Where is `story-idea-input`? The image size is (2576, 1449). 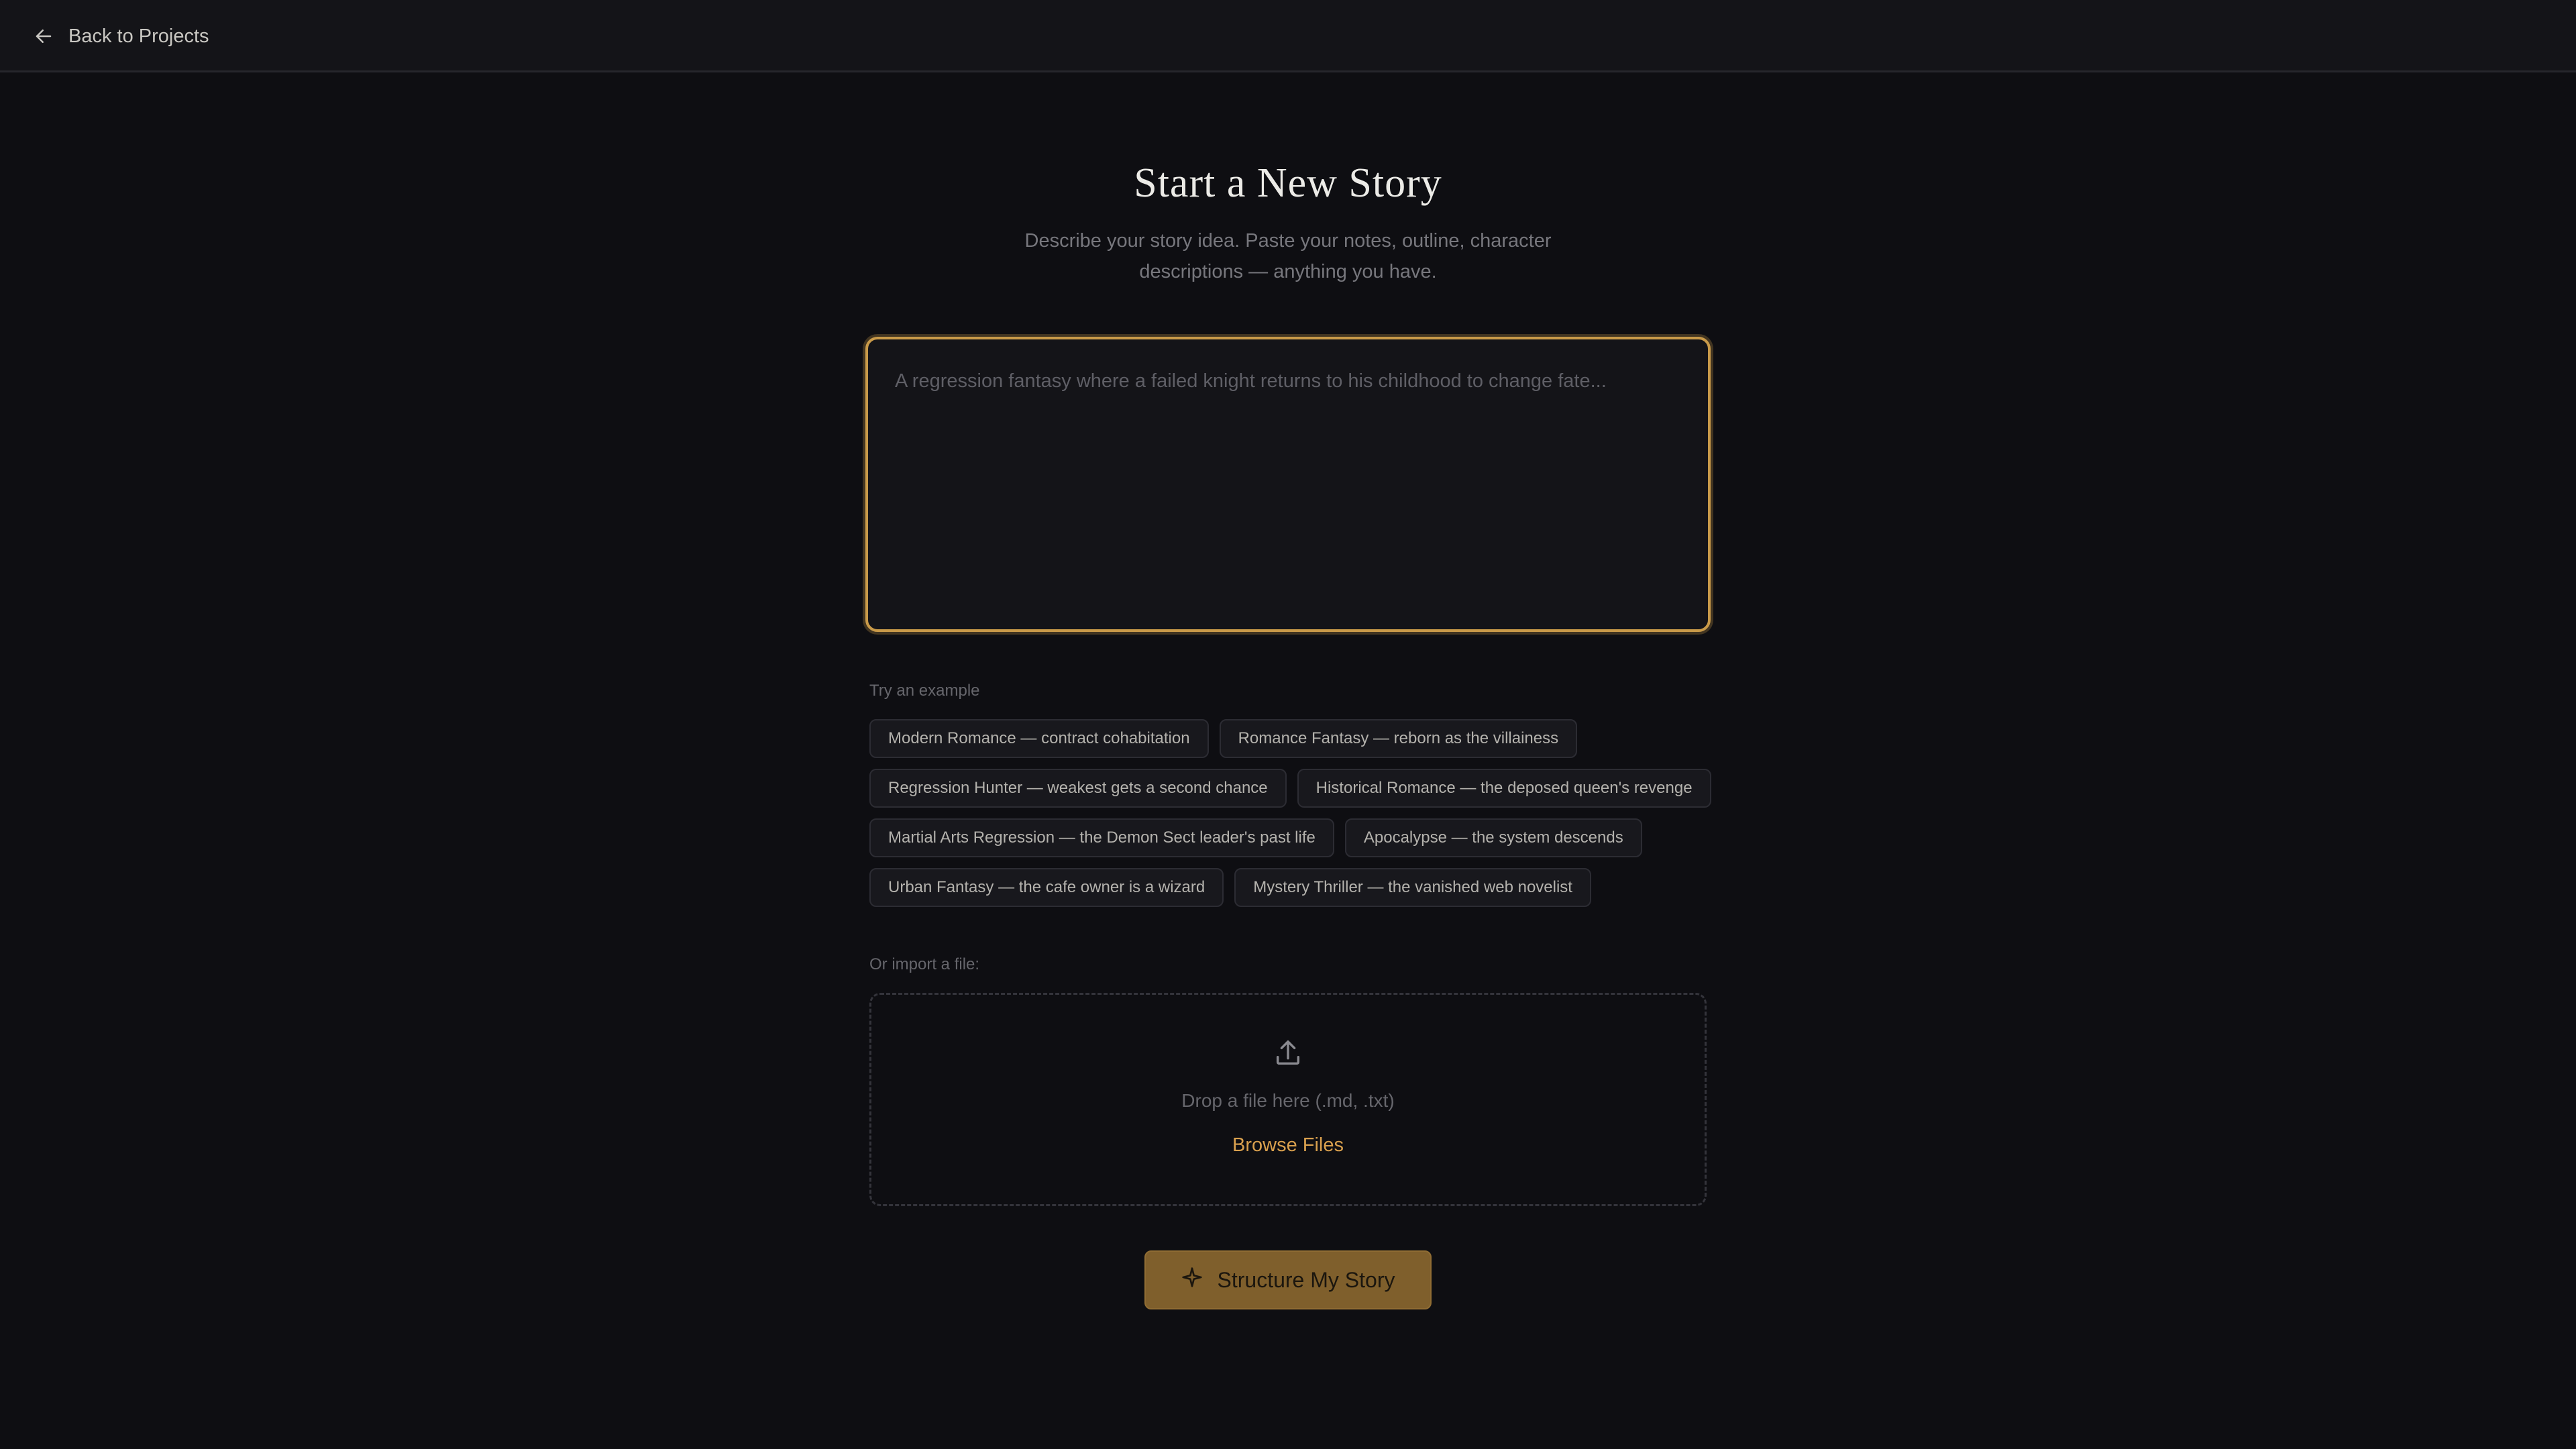 story-idea-input is located at coordinates (1288, 484).